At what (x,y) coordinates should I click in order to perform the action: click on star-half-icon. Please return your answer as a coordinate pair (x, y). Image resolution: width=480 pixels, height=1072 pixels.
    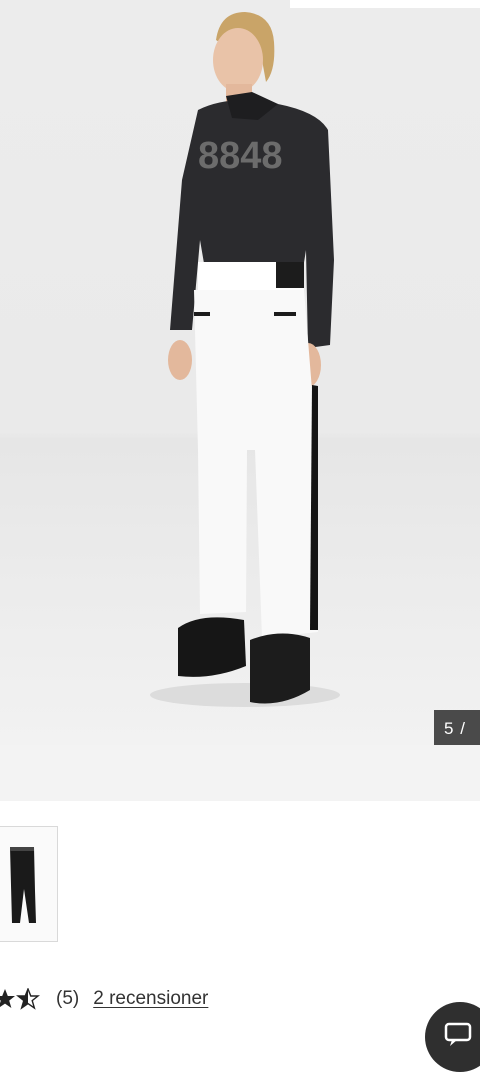
    Looking at the image, I should click on (28, 999).